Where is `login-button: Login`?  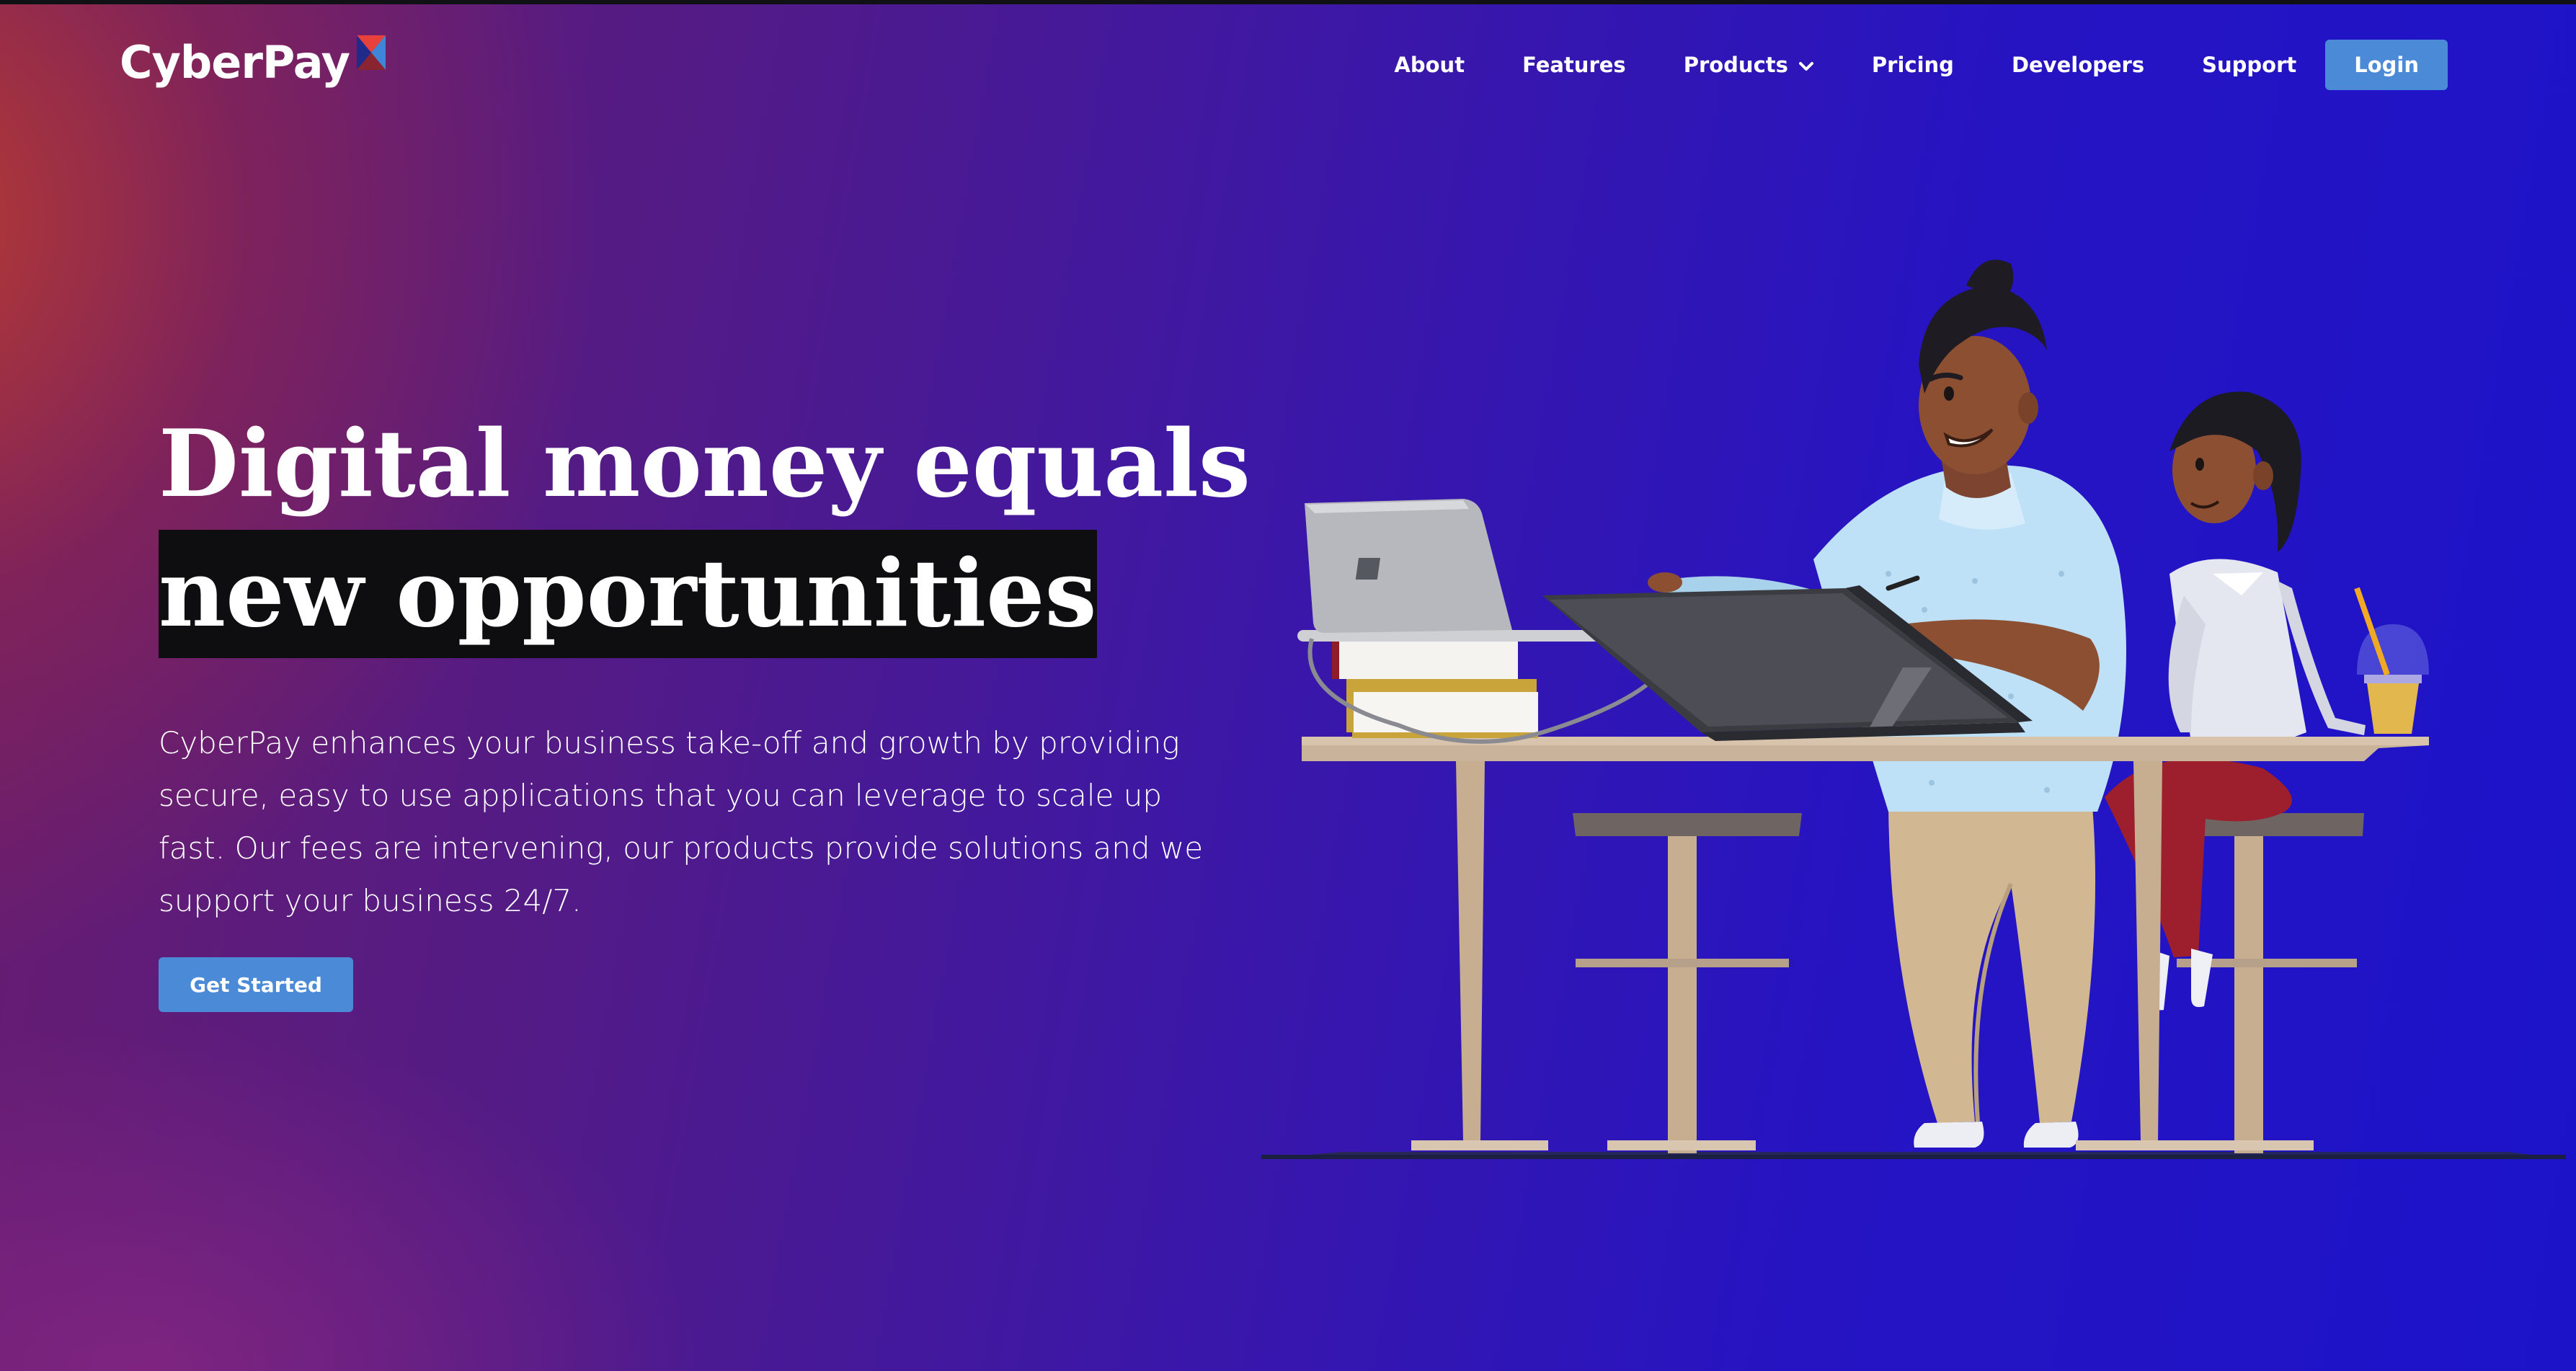
login-button: Login is located at coordinates (2386, 65).